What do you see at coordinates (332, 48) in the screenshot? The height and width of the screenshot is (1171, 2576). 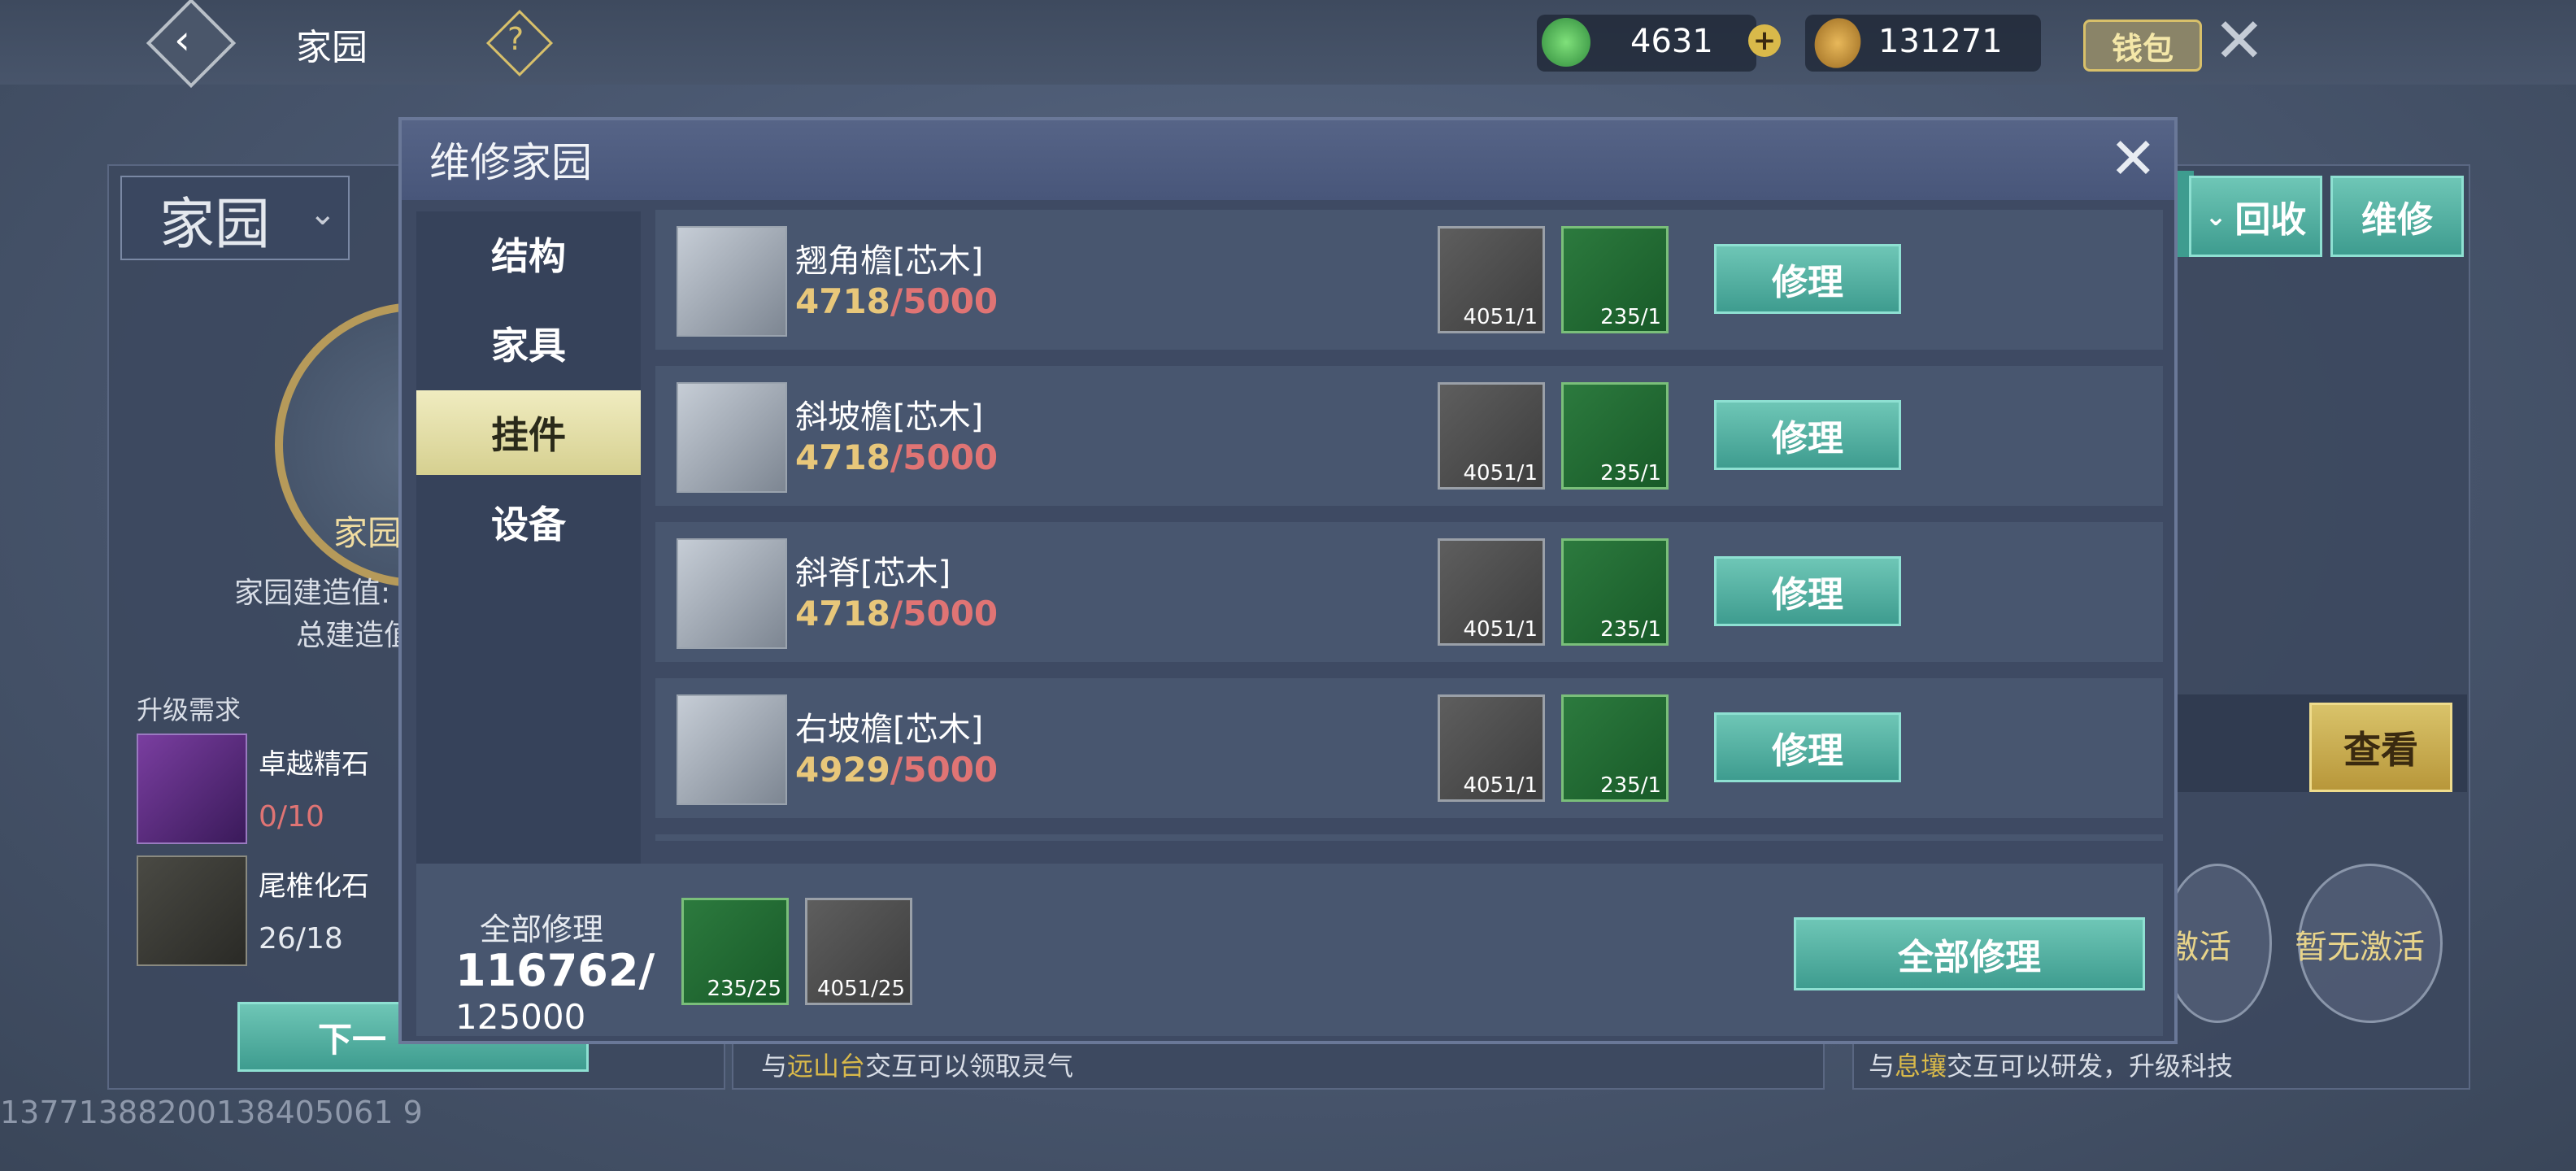 I see `page-title: 家园` at bounding box center [332, 48].